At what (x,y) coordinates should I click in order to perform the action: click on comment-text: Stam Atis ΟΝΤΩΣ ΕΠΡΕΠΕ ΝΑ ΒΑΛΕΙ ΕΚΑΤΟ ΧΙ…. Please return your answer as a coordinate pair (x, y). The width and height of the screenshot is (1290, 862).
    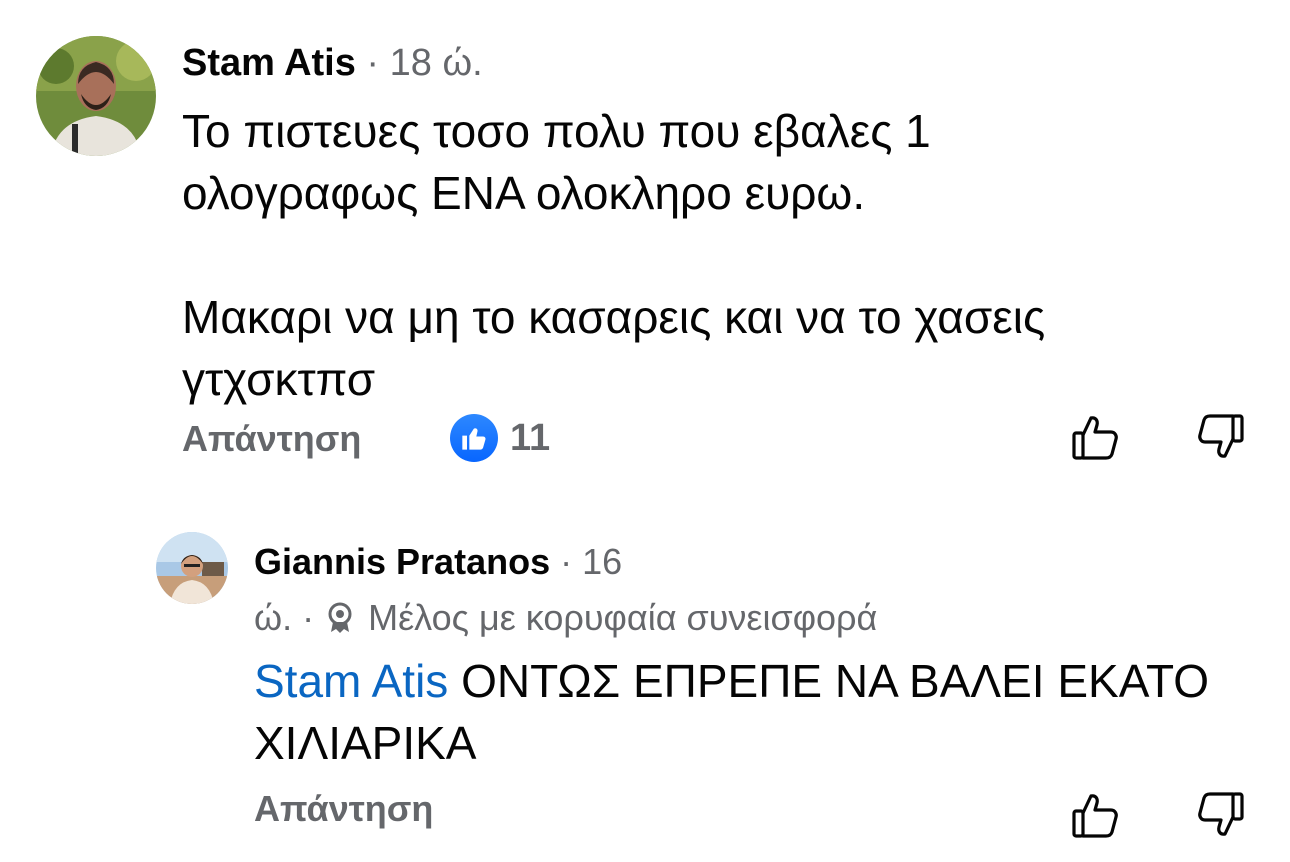
    Looking at the image, I should click on (734, 712).